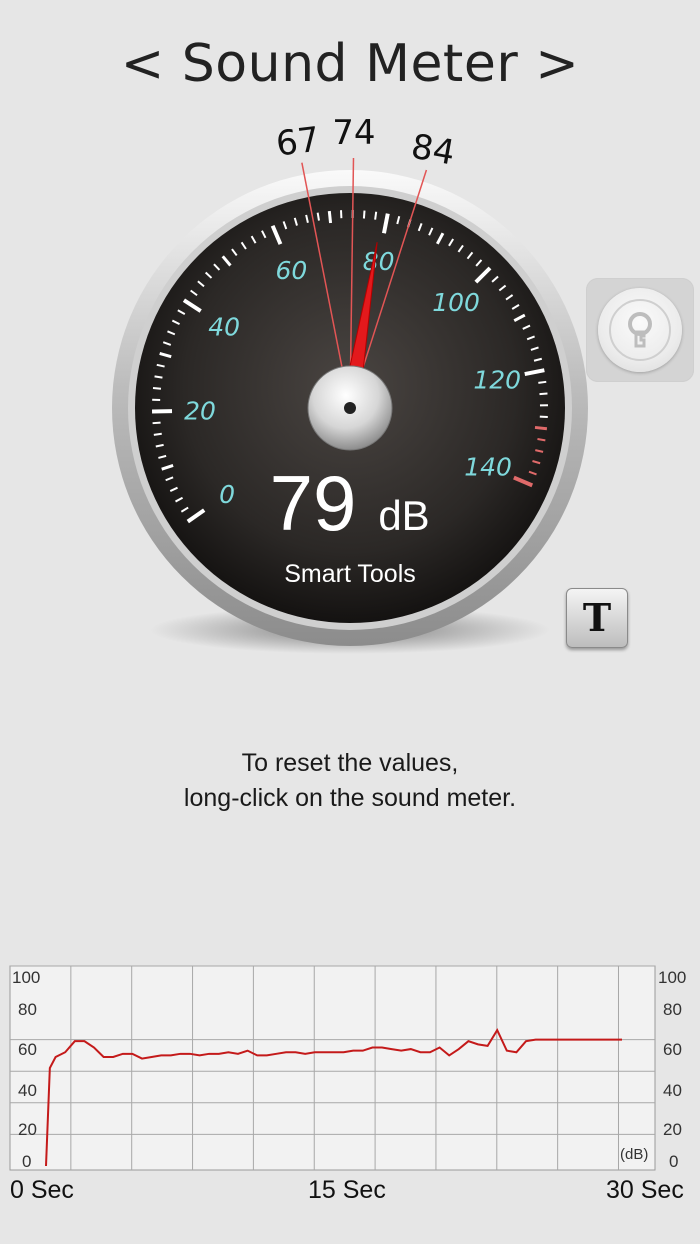 The image size is (700, 1244). I want to click on reset-hint-line2: long-click on the sound meter., so click(350, 798).